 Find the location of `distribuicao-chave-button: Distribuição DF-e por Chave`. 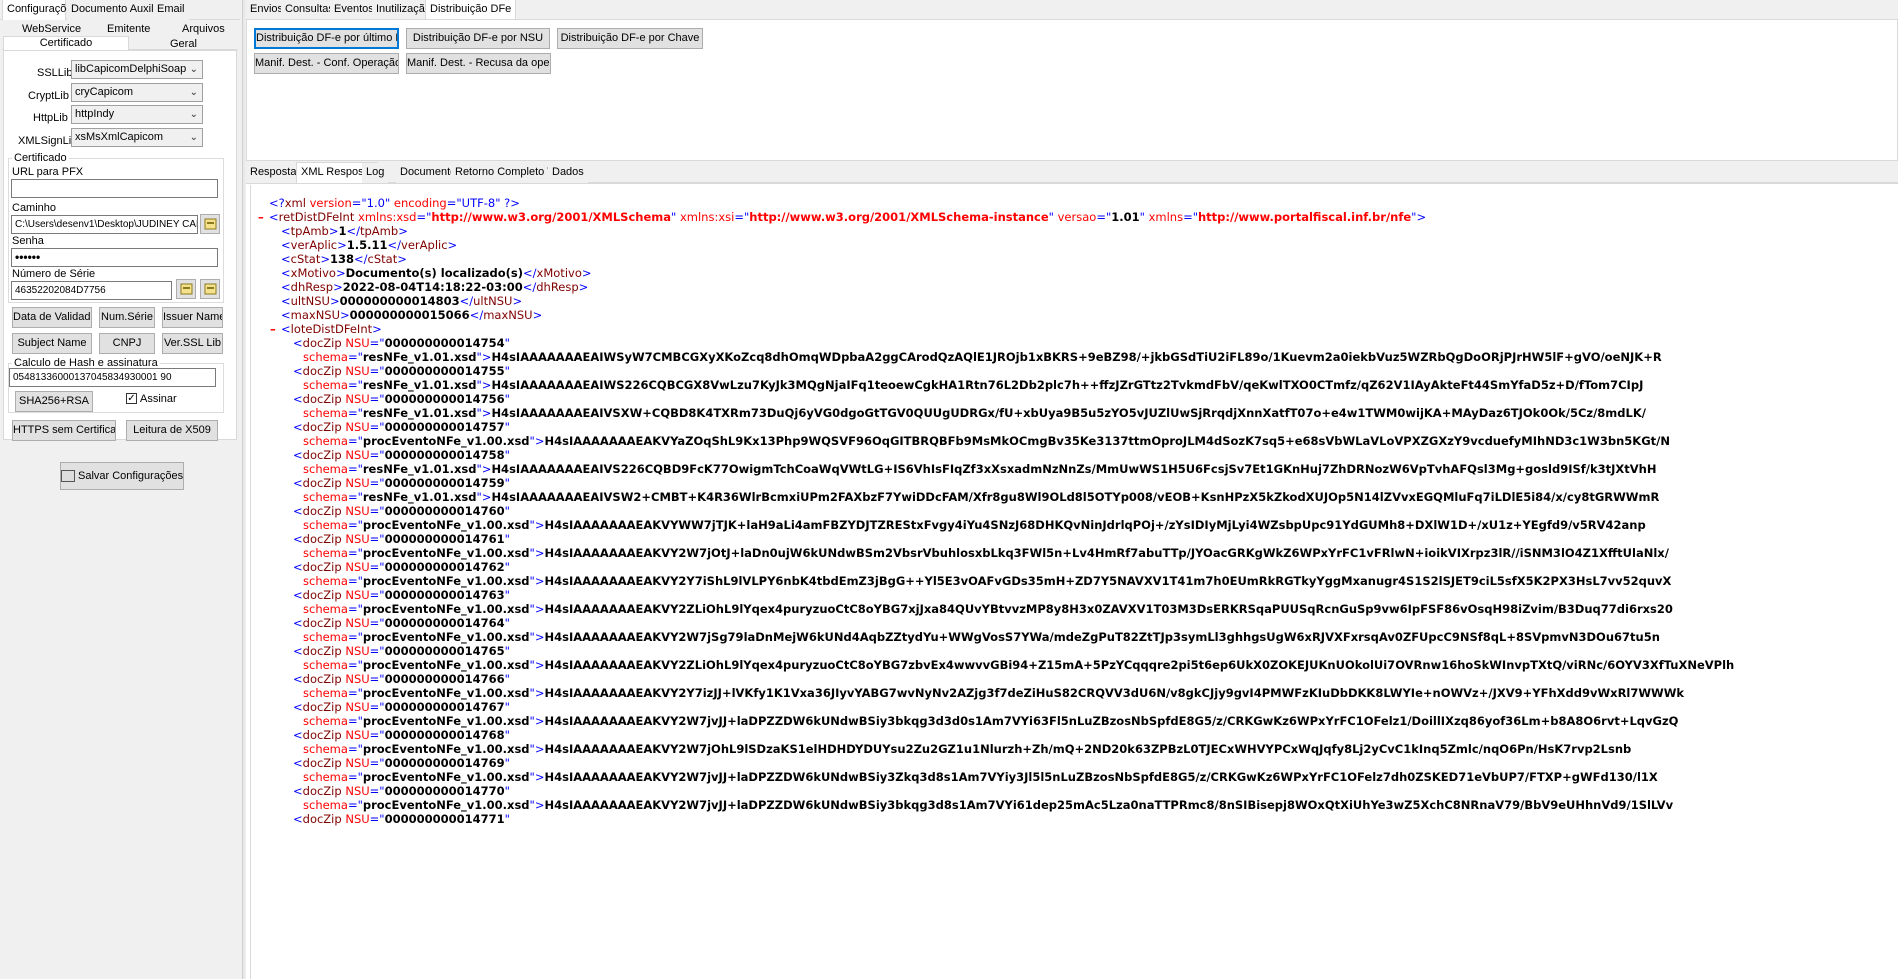

distribuicao-chave-button: Distribuição DF-e por Chave is located at coordinates (630, 38).